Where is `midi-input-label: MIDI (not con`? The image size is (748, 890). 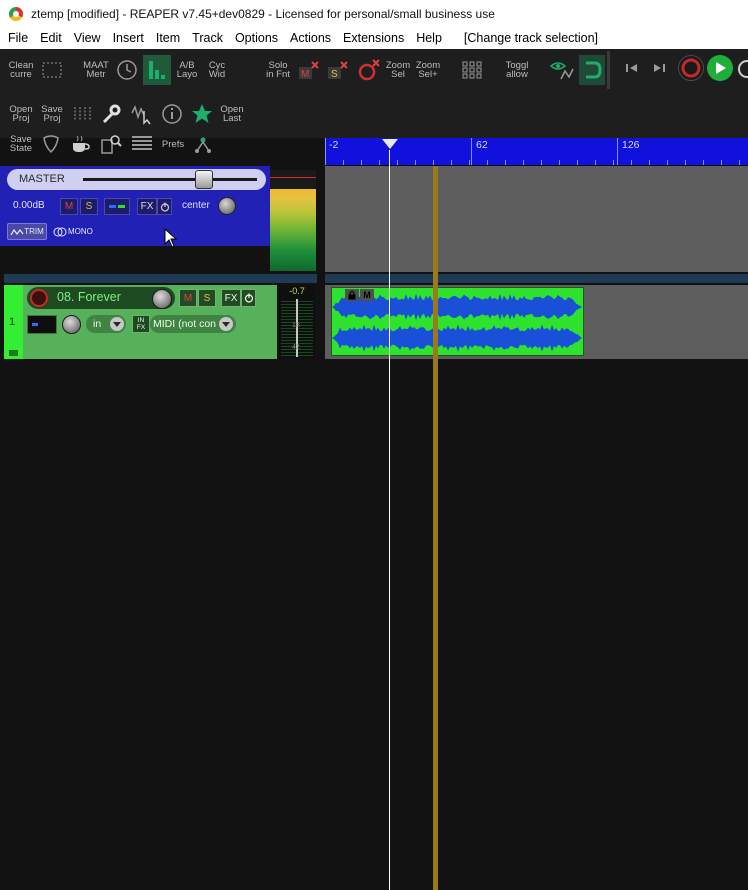
midi-input-label: MIDI (not con is located at coordinates (185, 324).